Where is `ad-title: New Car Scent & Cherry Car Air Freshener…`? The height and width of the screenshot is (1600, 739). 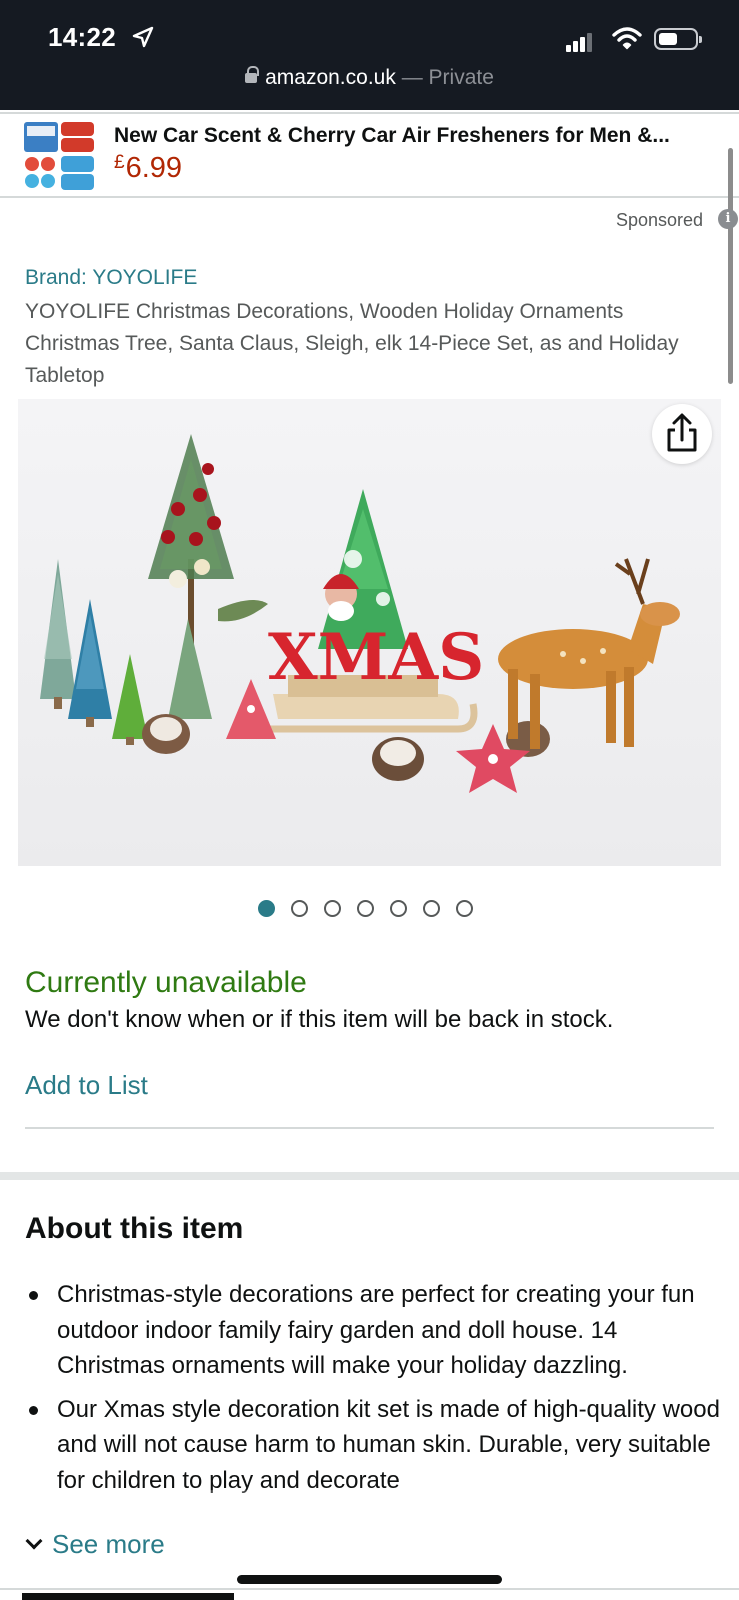
ad-title: New Car Scent & Cherry Car Air Freshener… is located at coordinates (419, 136).